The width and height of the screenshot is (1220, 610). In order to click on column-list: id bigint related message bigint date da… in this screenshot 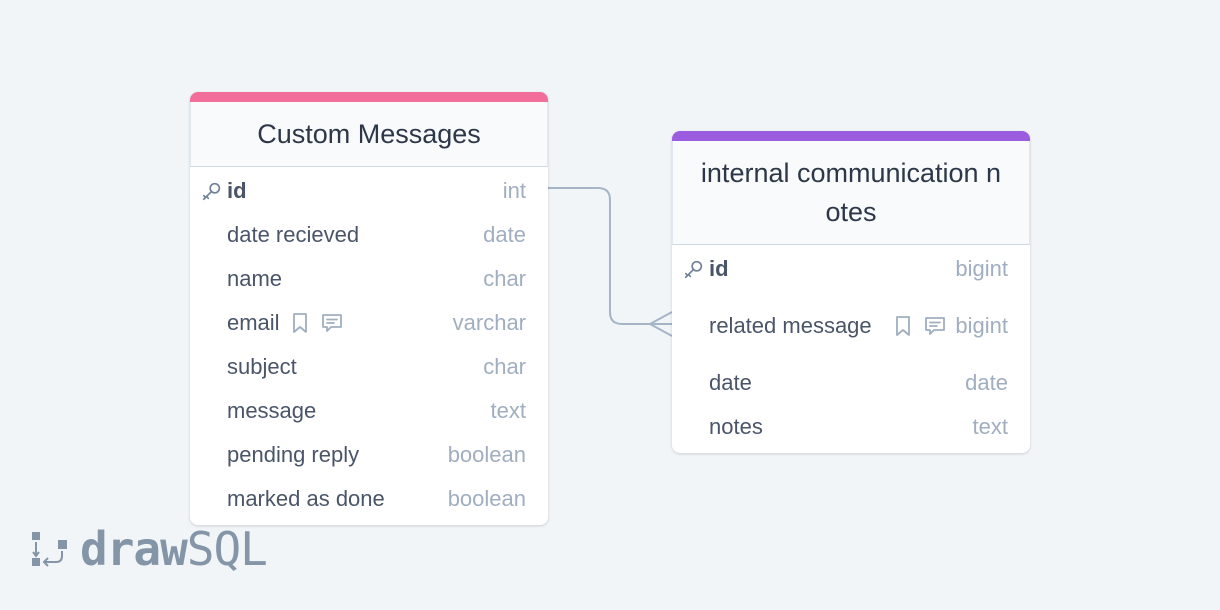, I will do `click(851, 349)`.